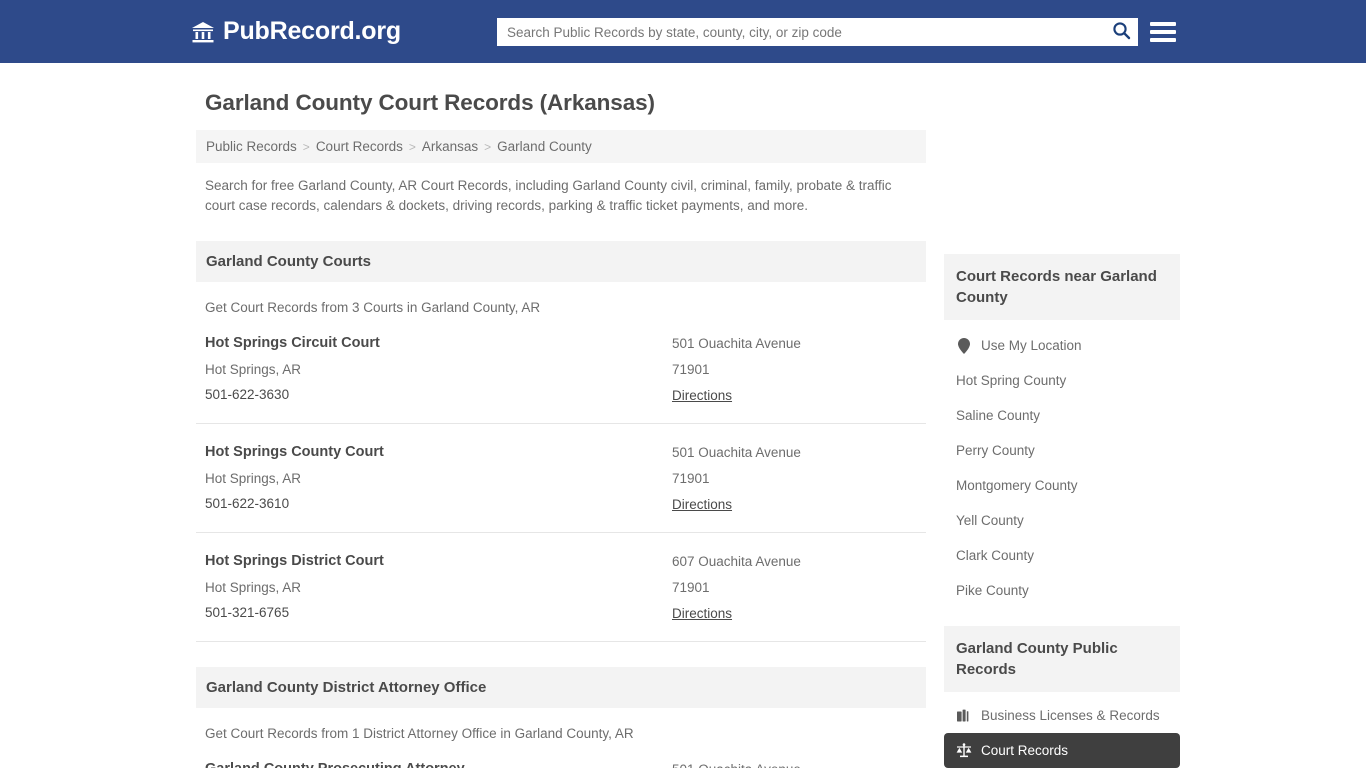  Describe the element at coordinates (438, 452) in the screenshot. I see `listing-name: Hot Springs County Court` at that location.